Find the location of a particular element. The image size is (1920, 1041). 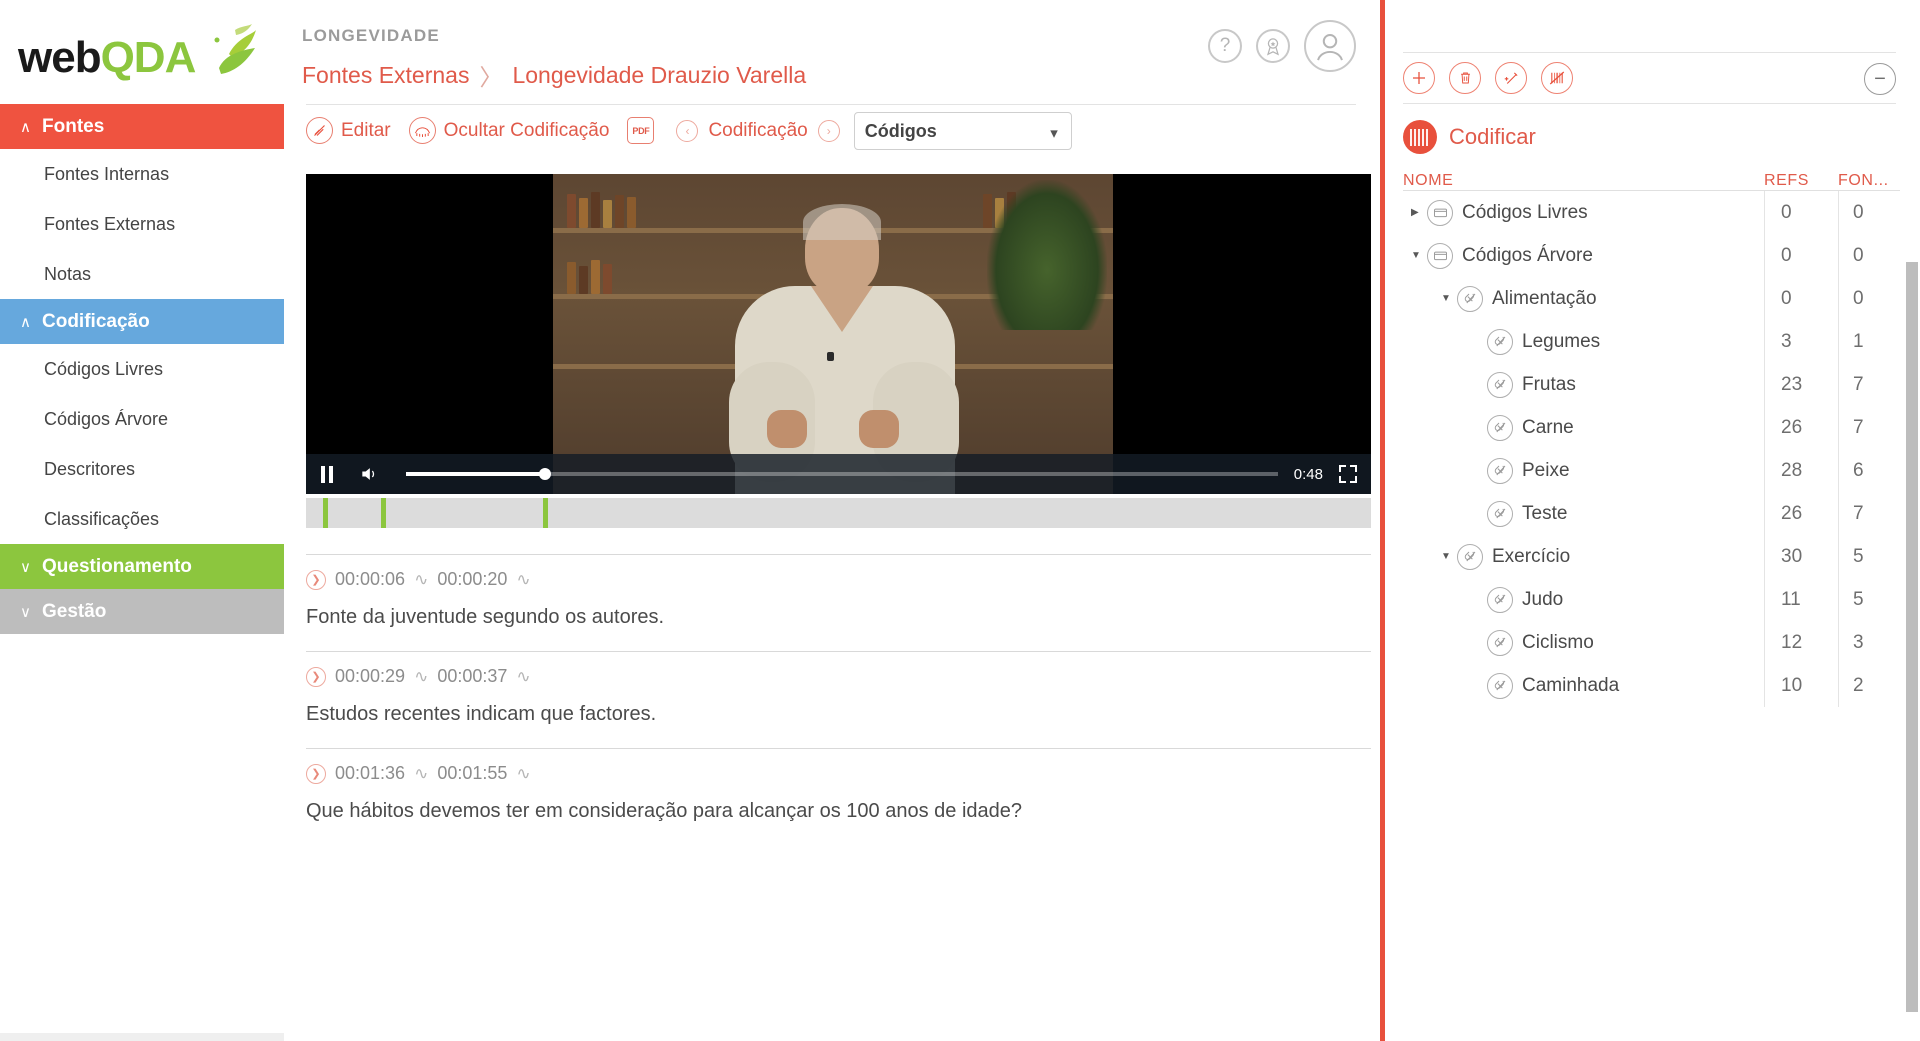

minimize-panel-button: − is located at coordinates (1880, 79).